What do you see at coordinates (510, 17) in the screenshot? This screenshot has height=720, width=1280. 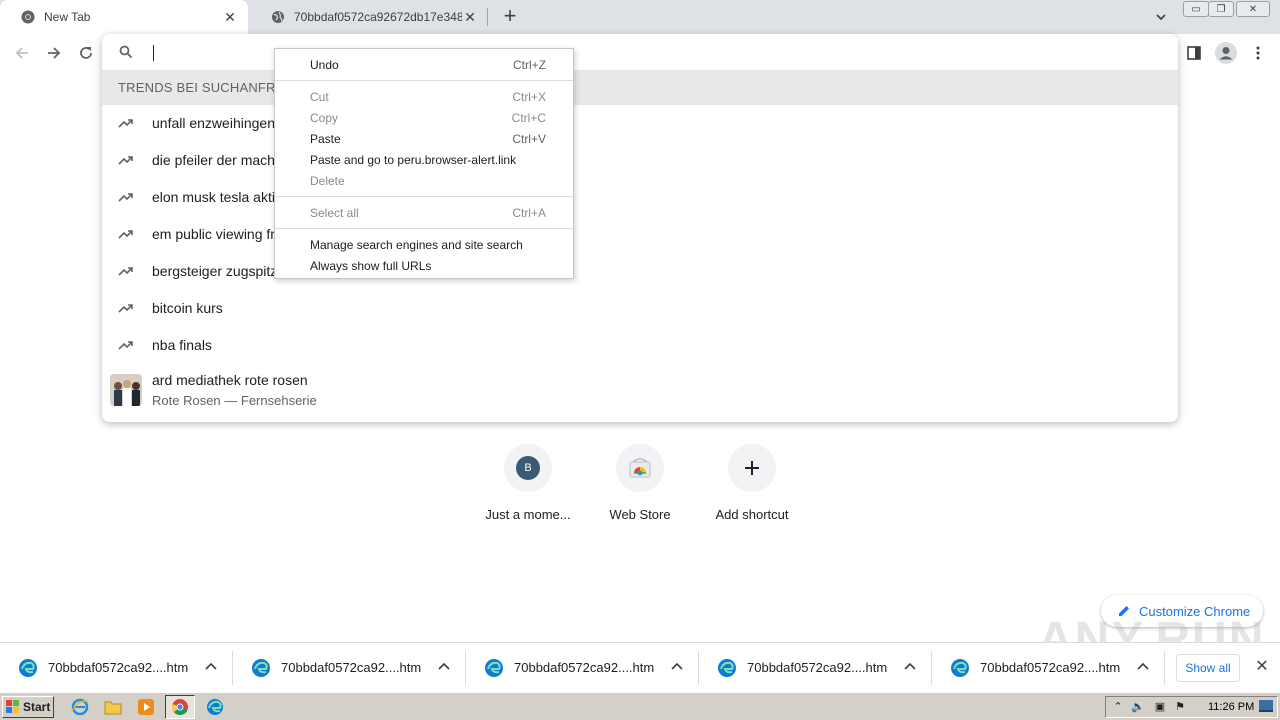 I see `new-tab-button: +` at bounding box center [510, 17].